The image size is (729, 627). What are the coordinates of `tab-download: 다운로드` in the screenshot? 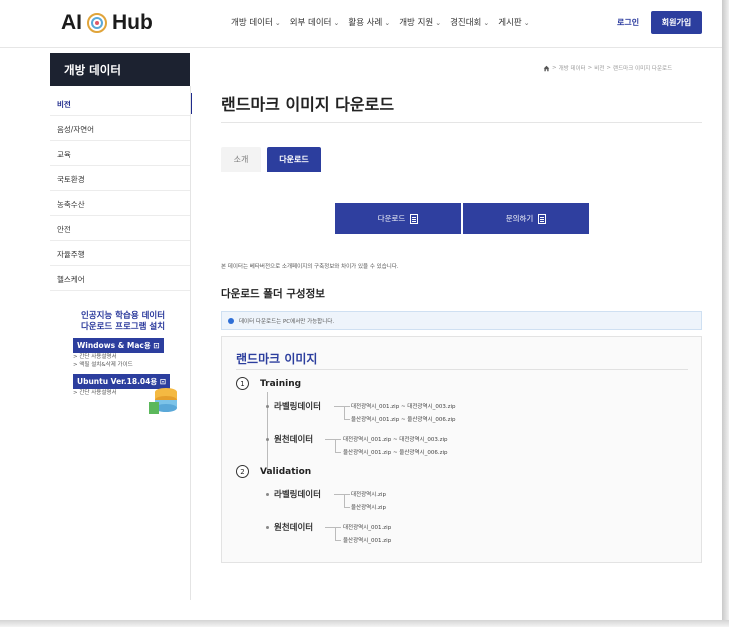 It's located at (294, 159).